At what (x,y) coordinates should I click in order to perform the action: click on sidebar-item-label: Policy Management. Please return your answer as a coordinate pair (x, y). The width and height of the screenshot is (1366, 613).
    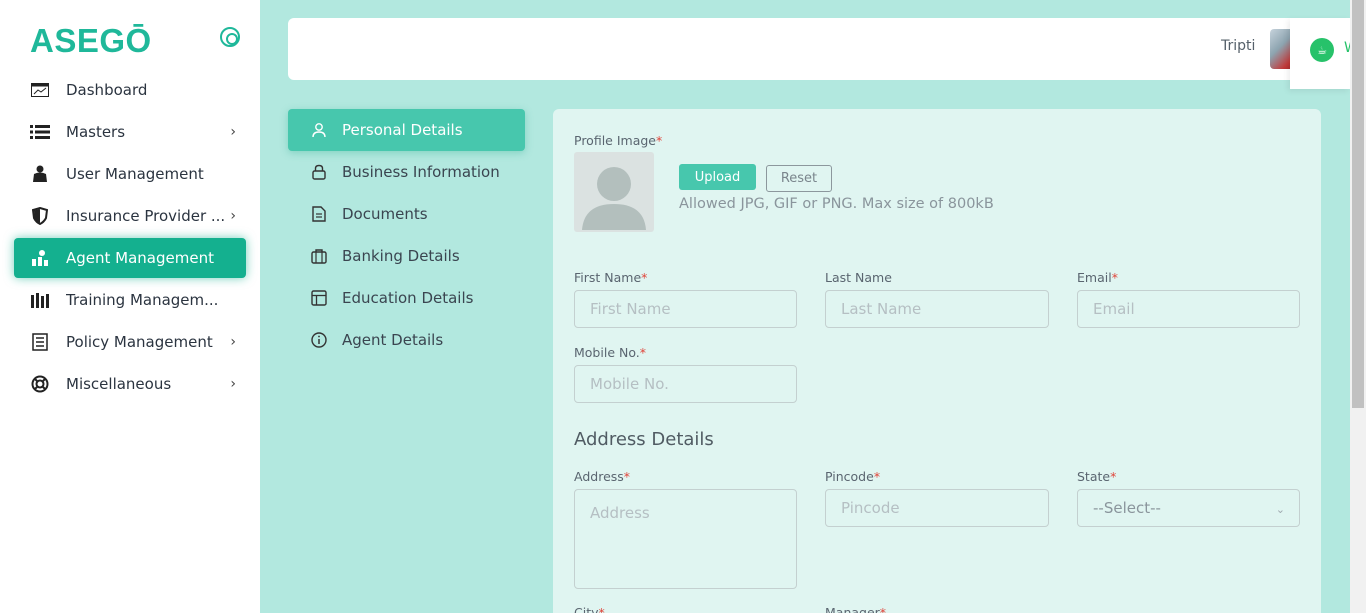
    Looking at the image, I should click on (139, 342).